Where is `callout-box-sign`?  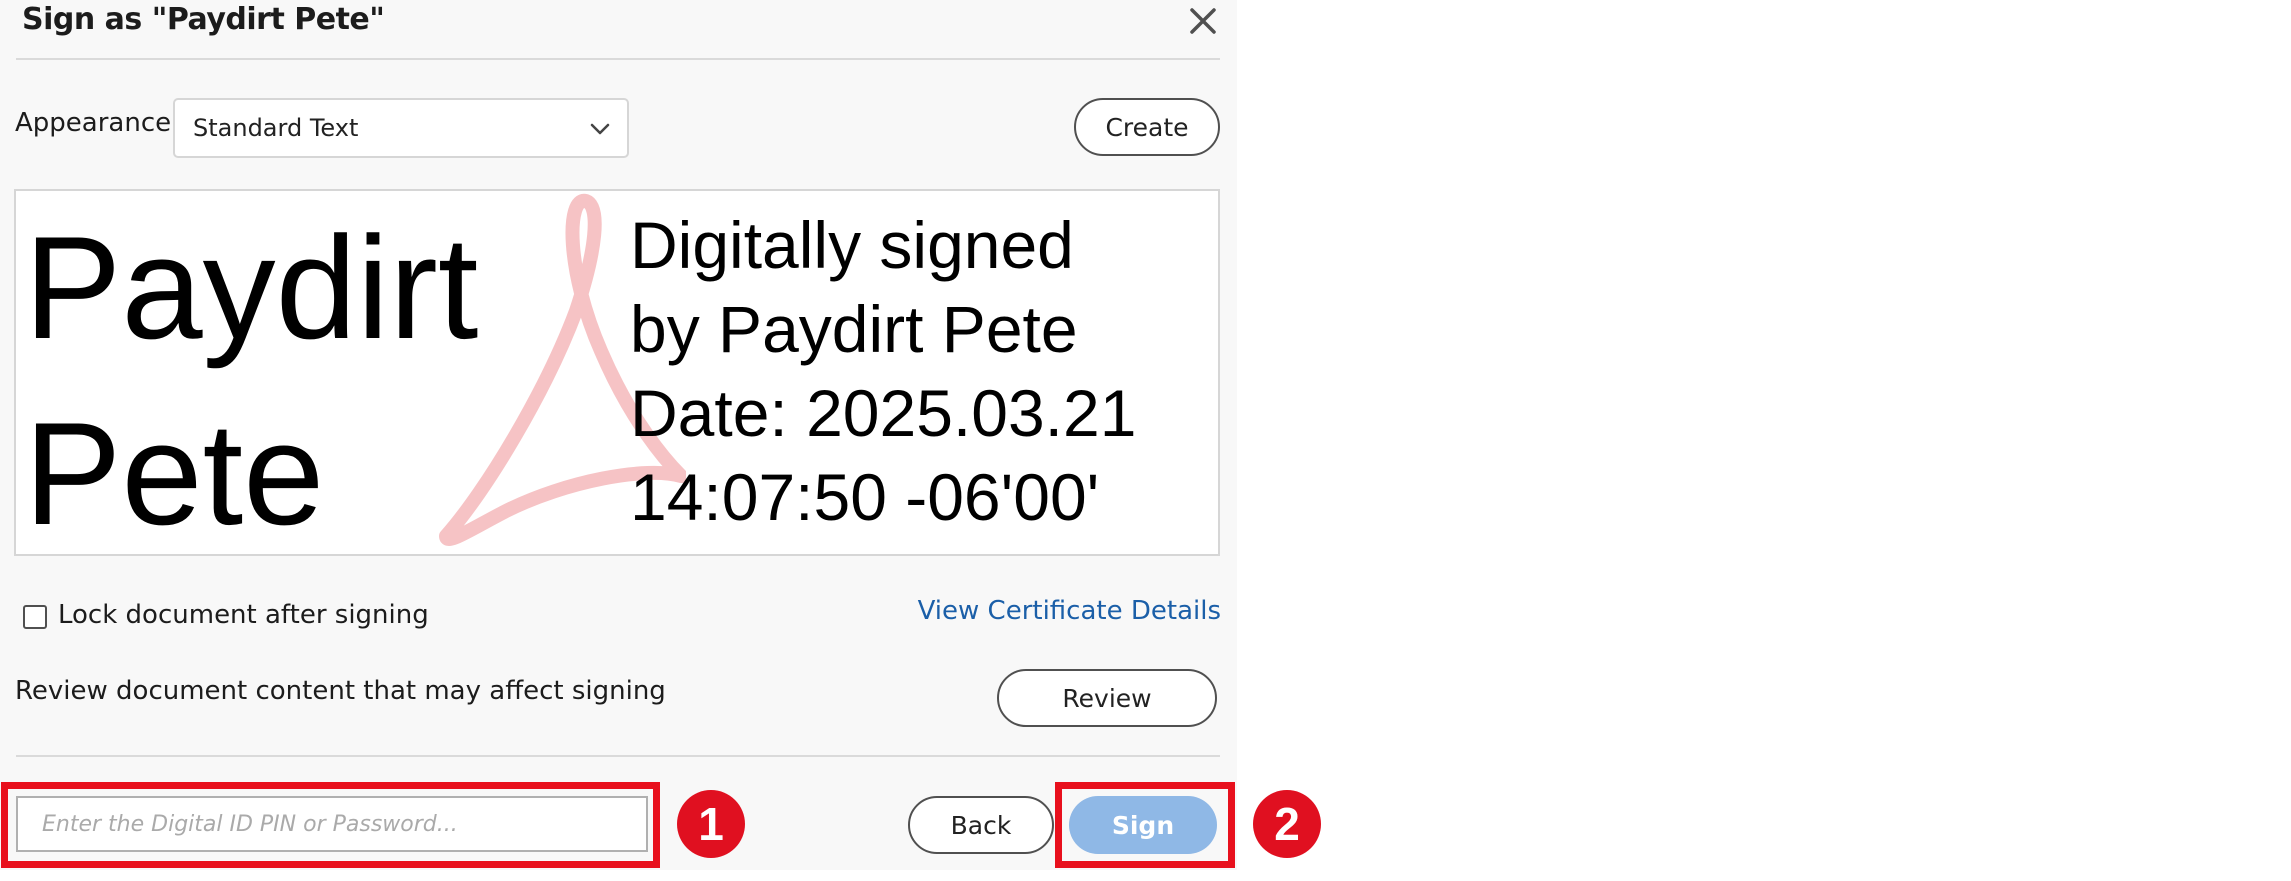 callout-box-sign is located at coordinates (1145, 825).